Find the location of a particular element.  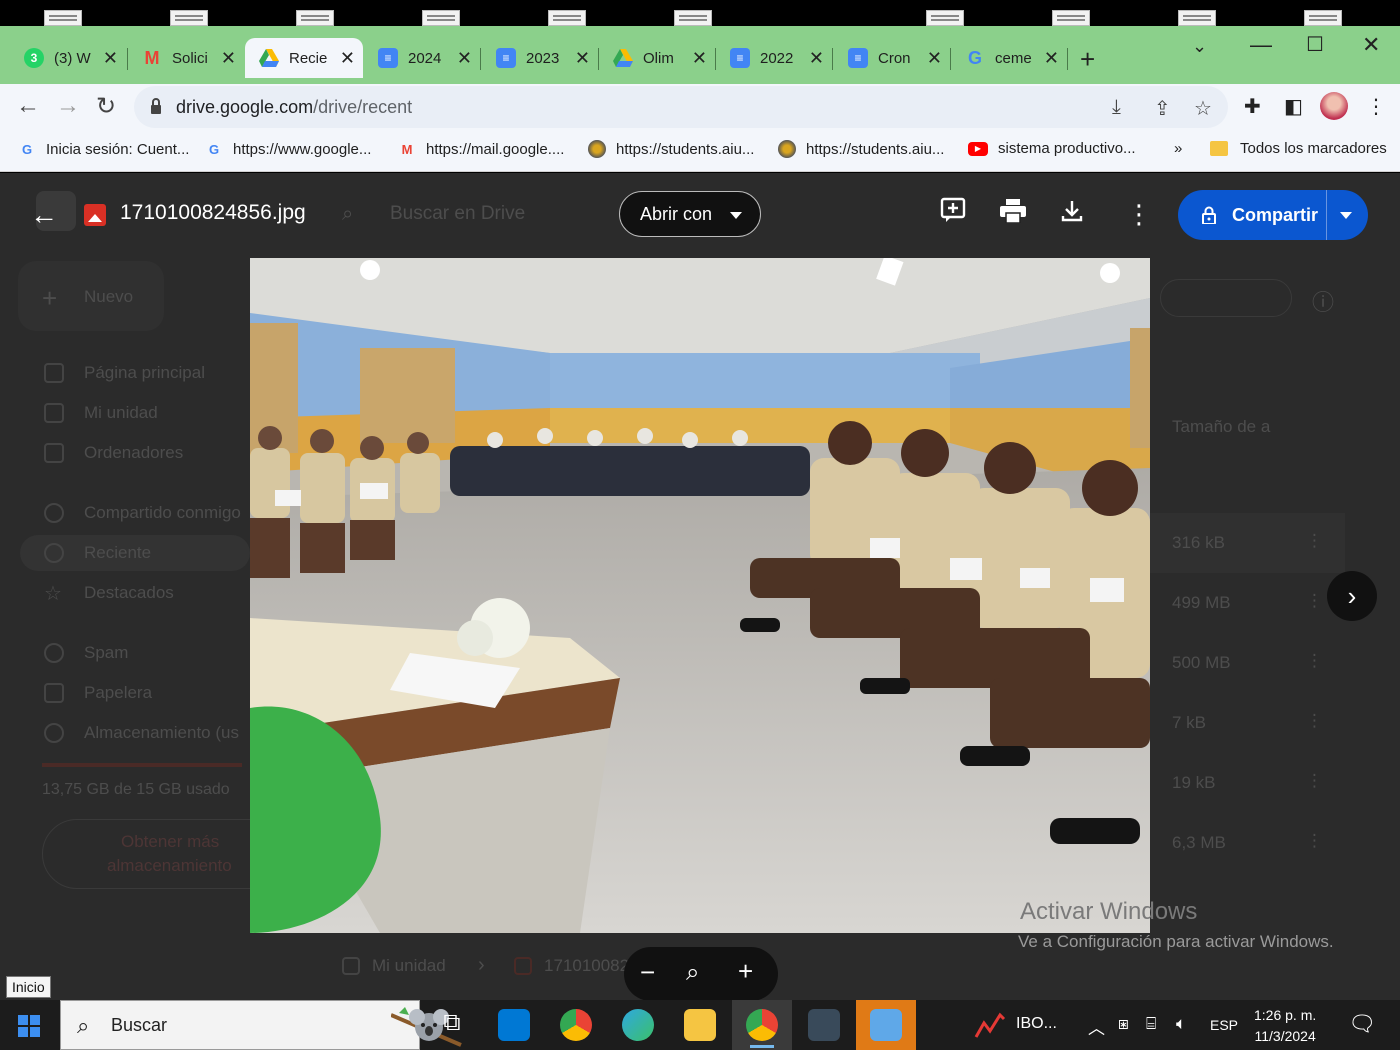

nav-item-home: Página principal is located at coordinates (144, 373).